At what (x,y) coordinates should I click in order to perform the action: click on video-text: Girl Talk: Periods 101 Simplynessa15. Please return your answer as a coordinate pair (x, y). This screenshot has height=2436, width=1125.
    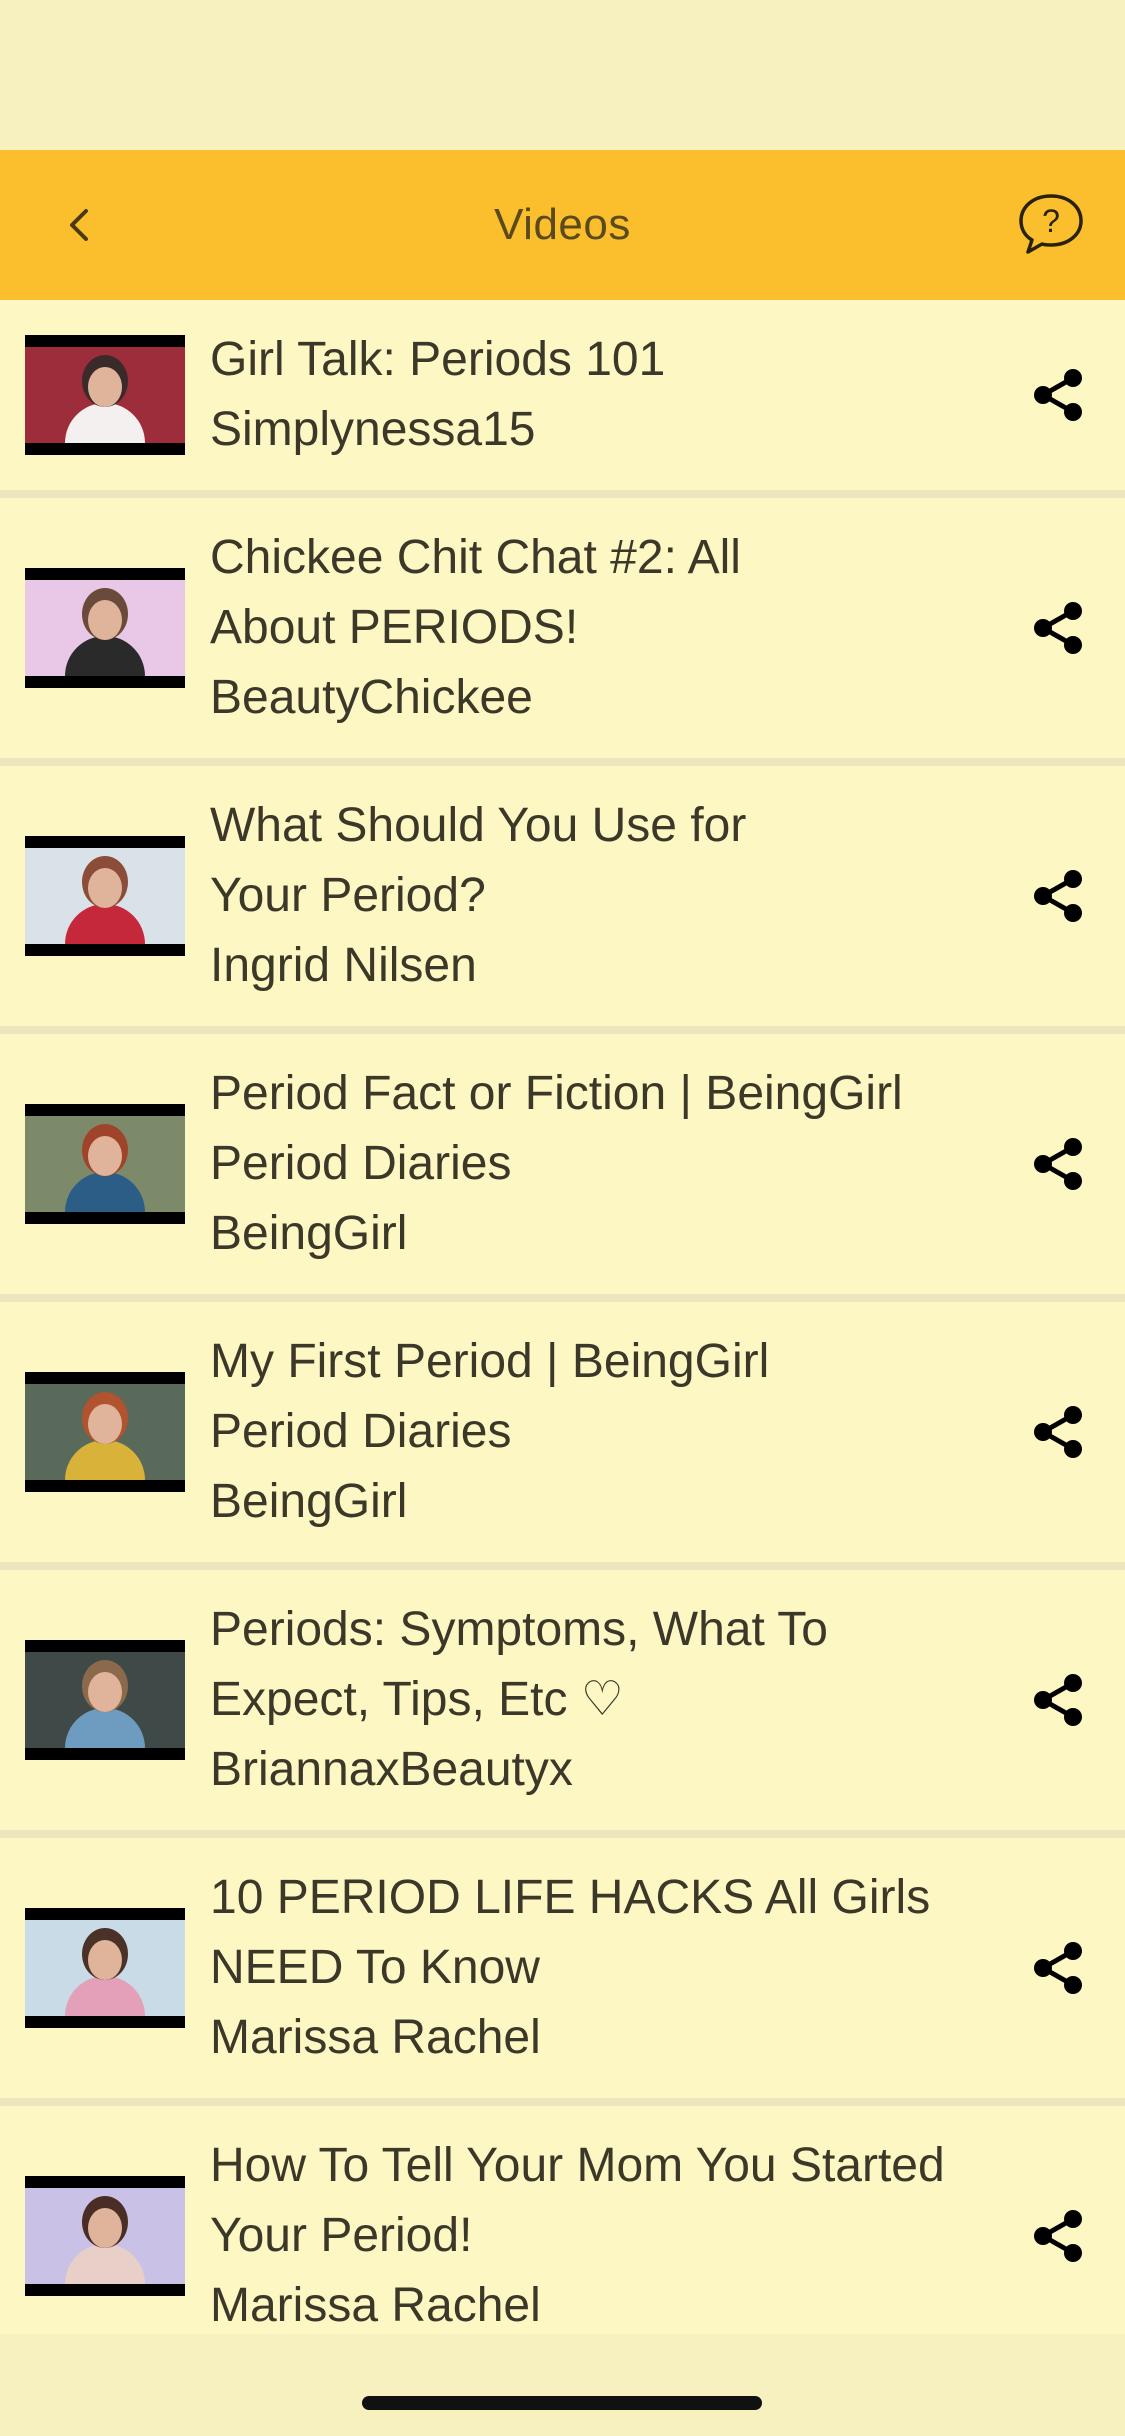
    Looking at the image, I should click on (610, 395).